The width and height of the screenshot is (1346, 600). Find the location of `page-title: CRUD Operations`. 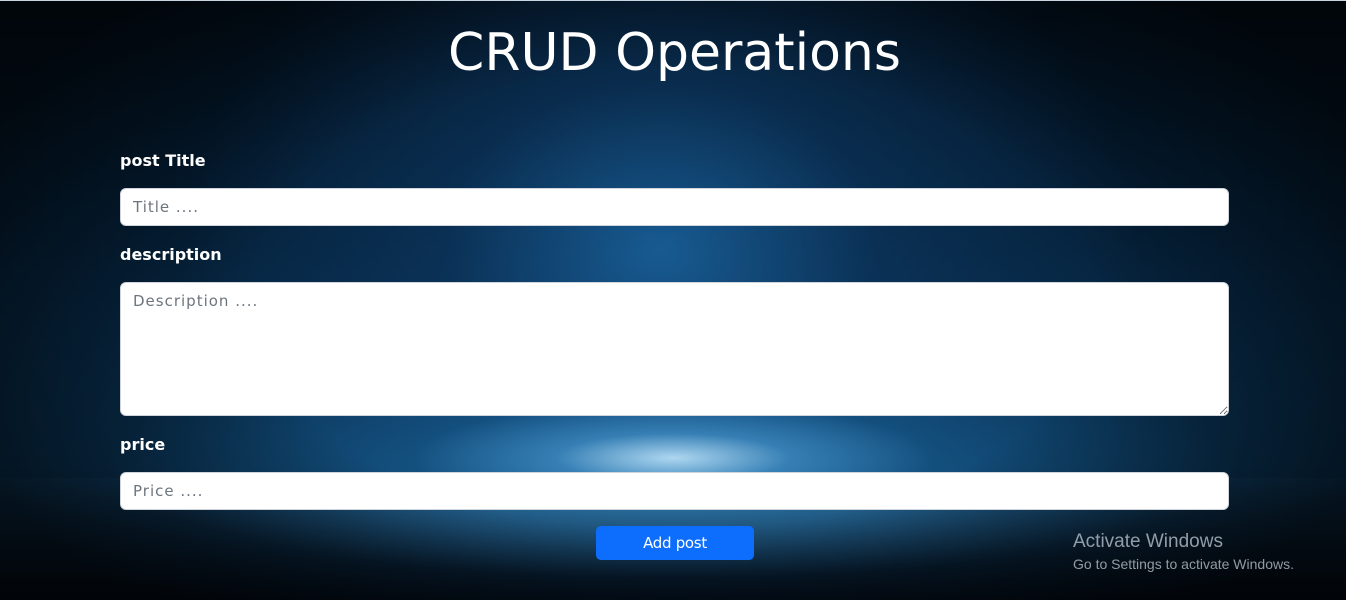

page-title: CRUD Operations is located at coordinates (674, 53).